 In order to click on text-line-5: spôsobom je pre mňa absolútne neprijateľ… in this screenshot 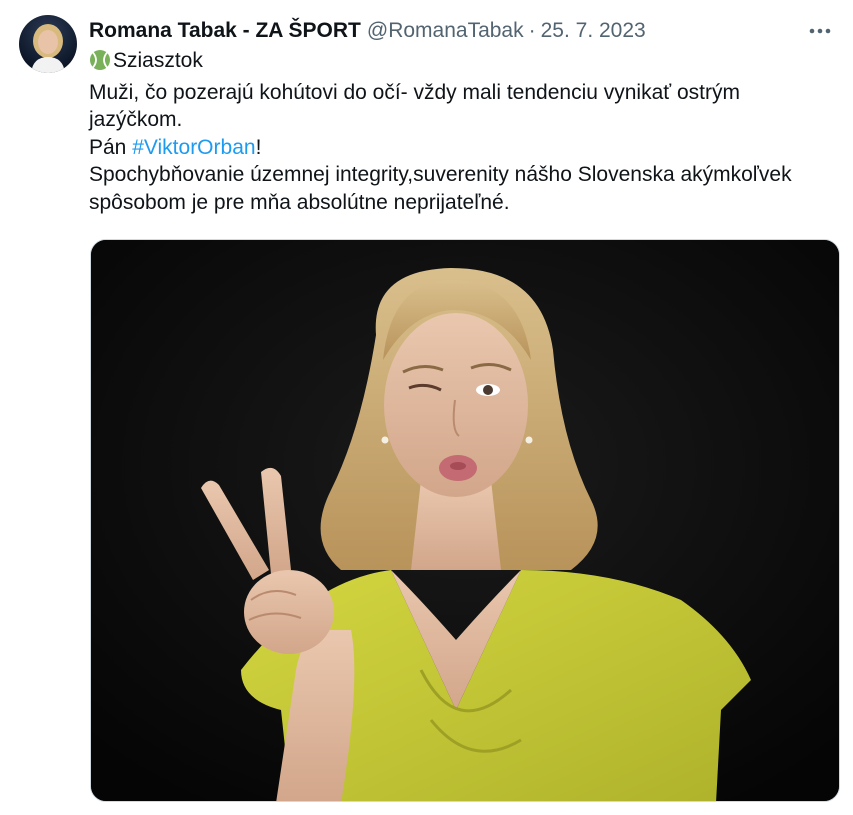, I will do `click(299, 202)`.